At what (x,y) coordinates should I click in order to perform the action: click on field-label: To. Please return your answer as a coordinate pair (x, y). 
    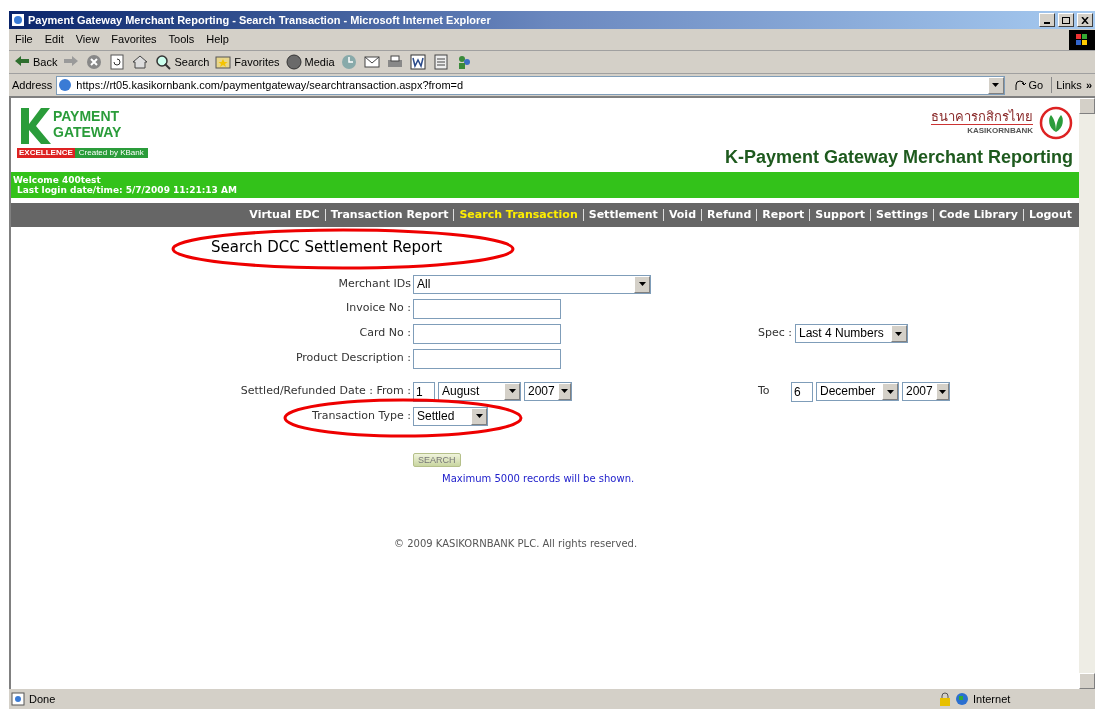
    Looking at the image, I should click on (764, 391).